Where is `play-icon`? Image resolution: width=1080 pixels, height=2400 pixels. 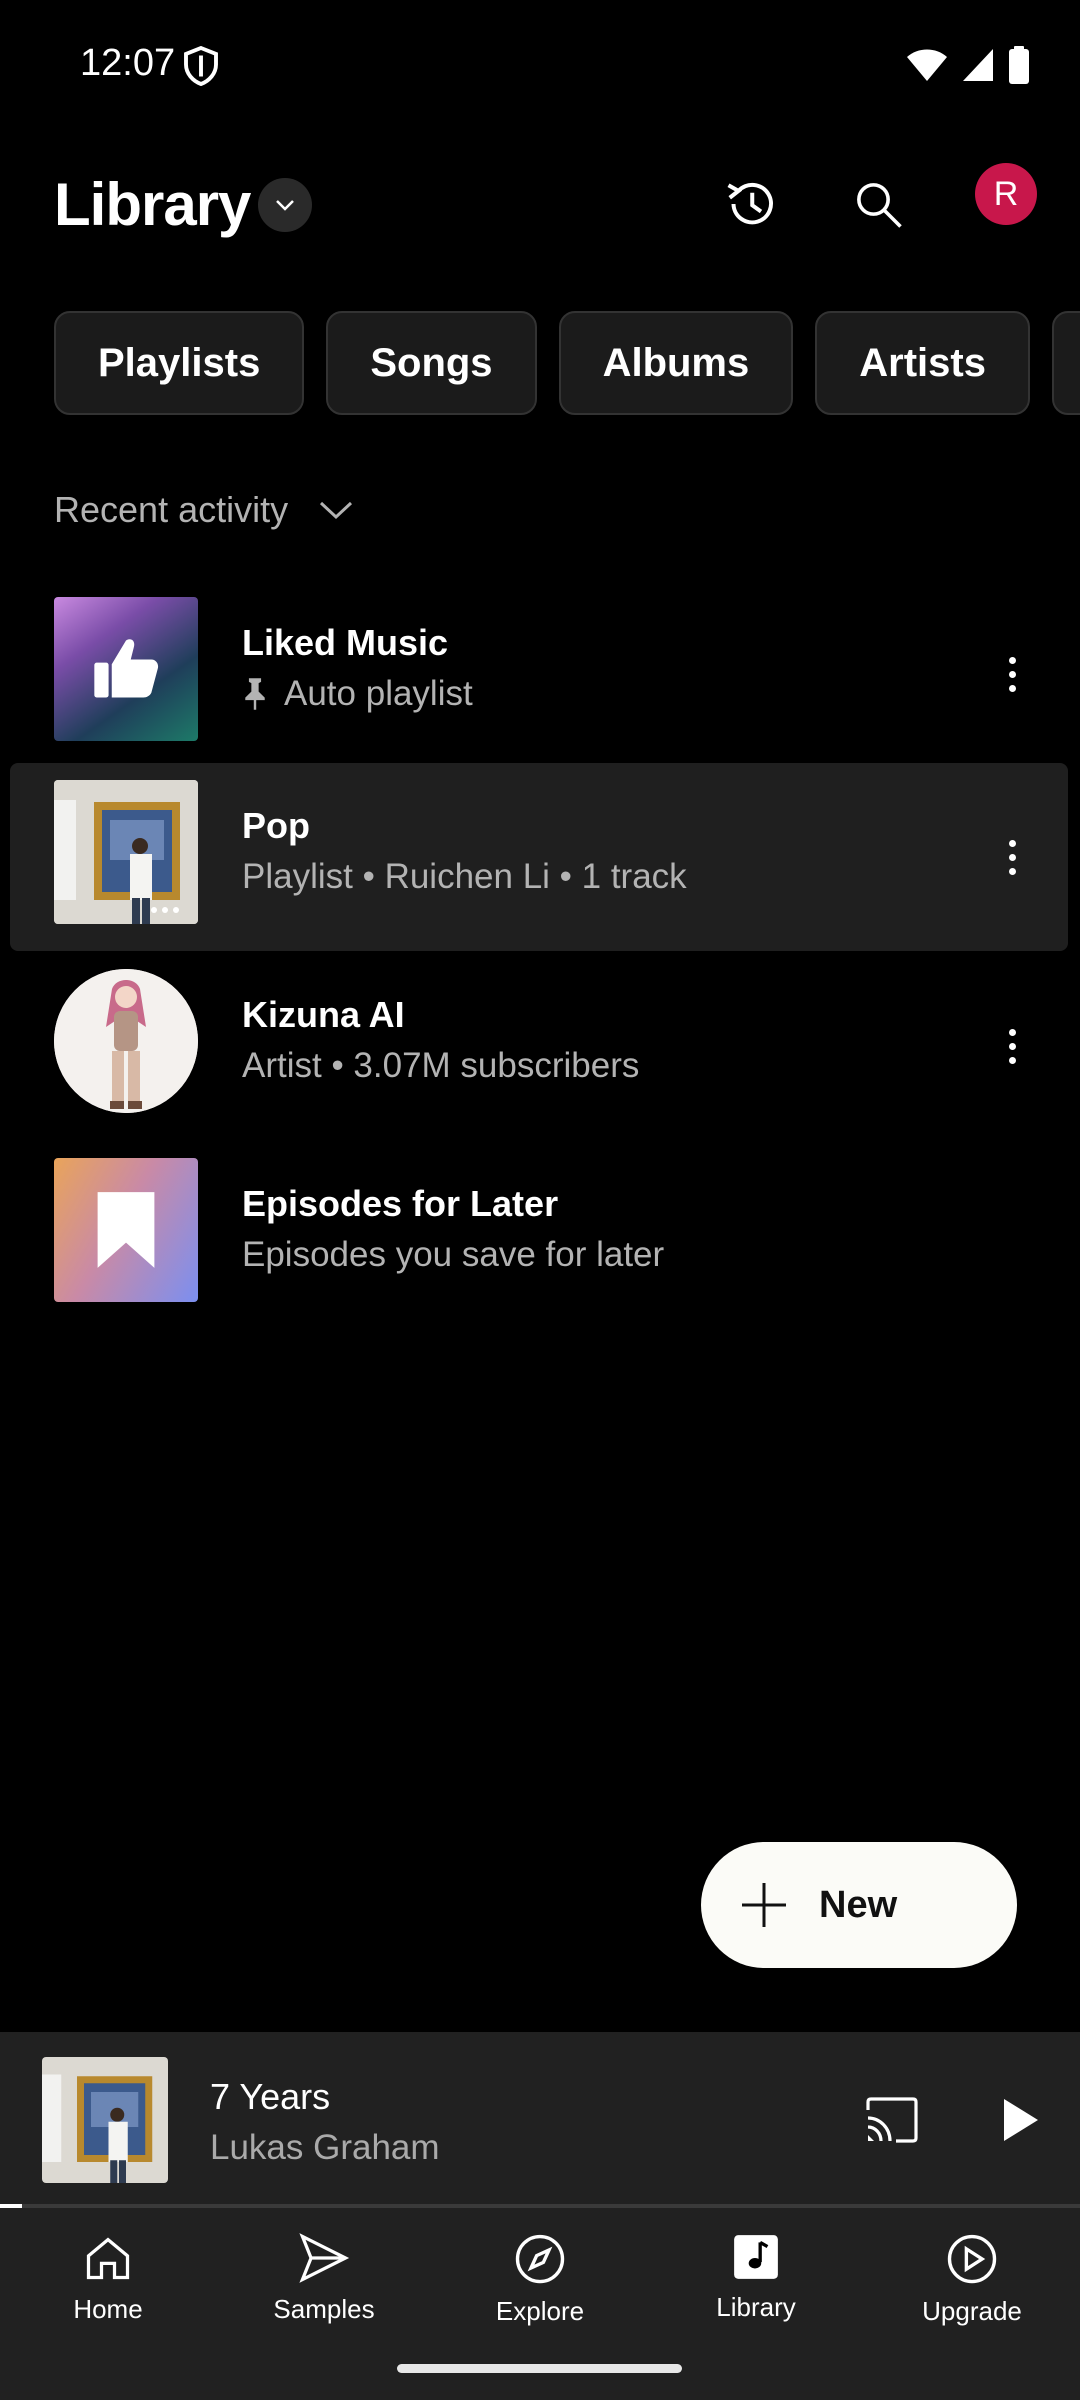 play-icon is located at coordinates (1021, 2120).